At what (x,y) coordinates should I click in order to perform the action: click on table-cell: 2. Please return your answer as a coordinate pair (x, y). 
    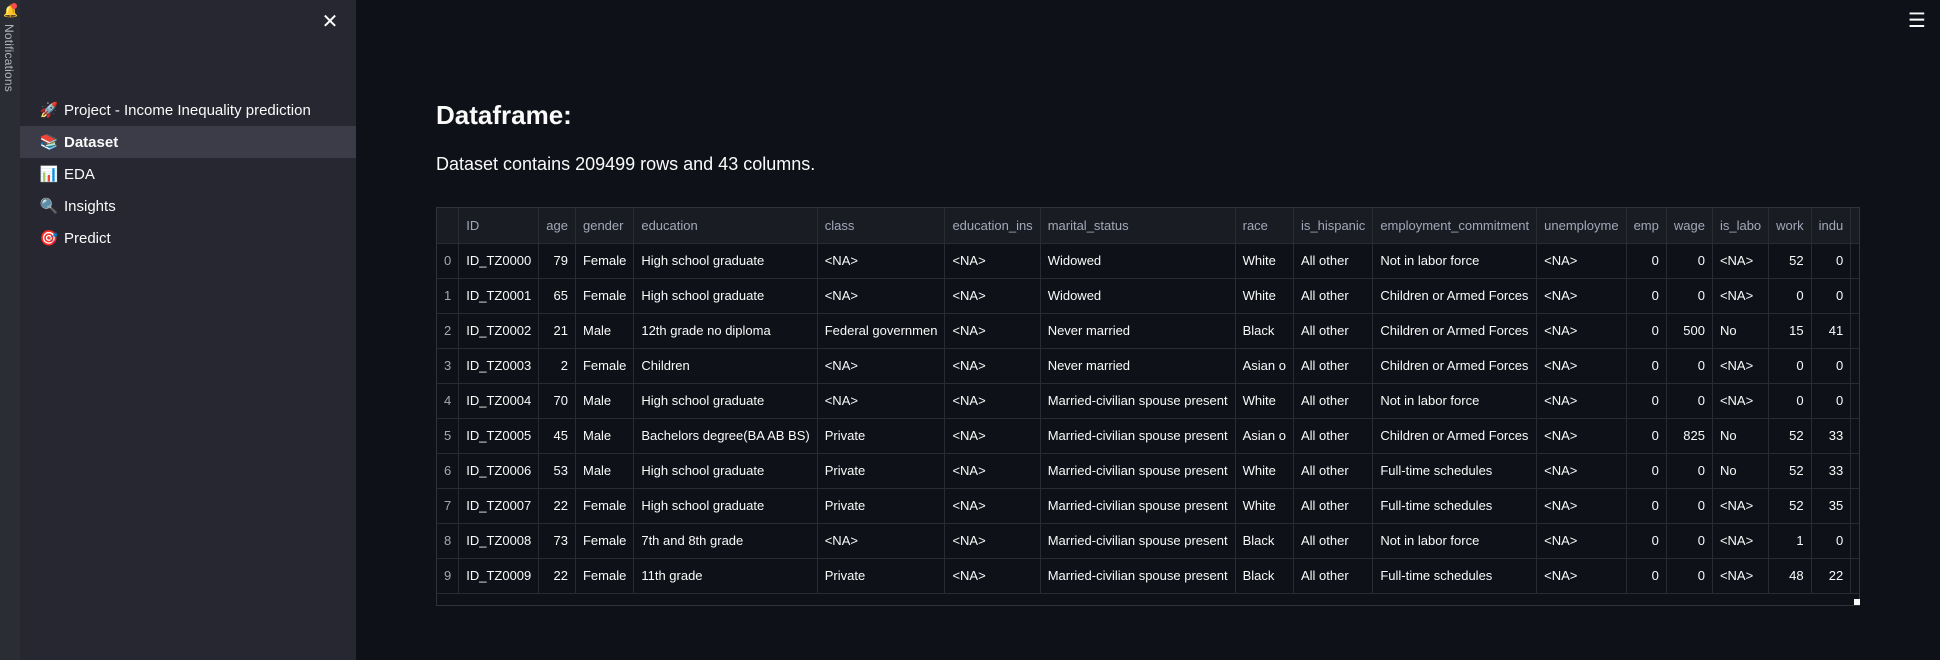
    Looking at the image, I should click on (557, 366).